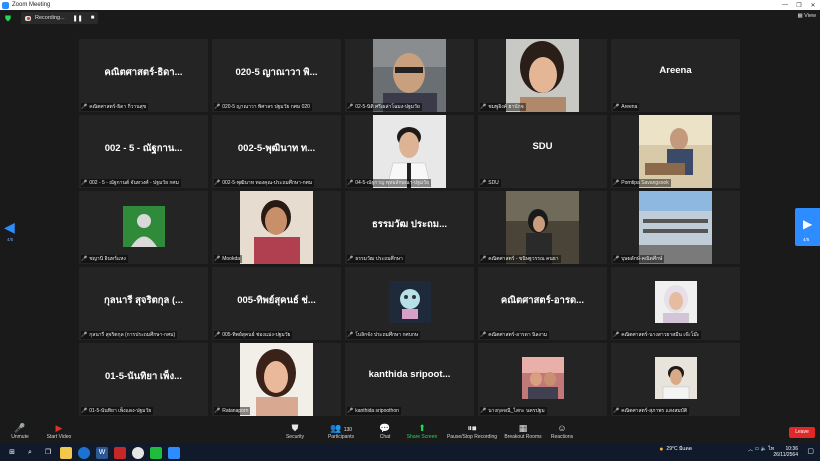  I want to click on chat-button: 💬 Chat, so click(385, 431).